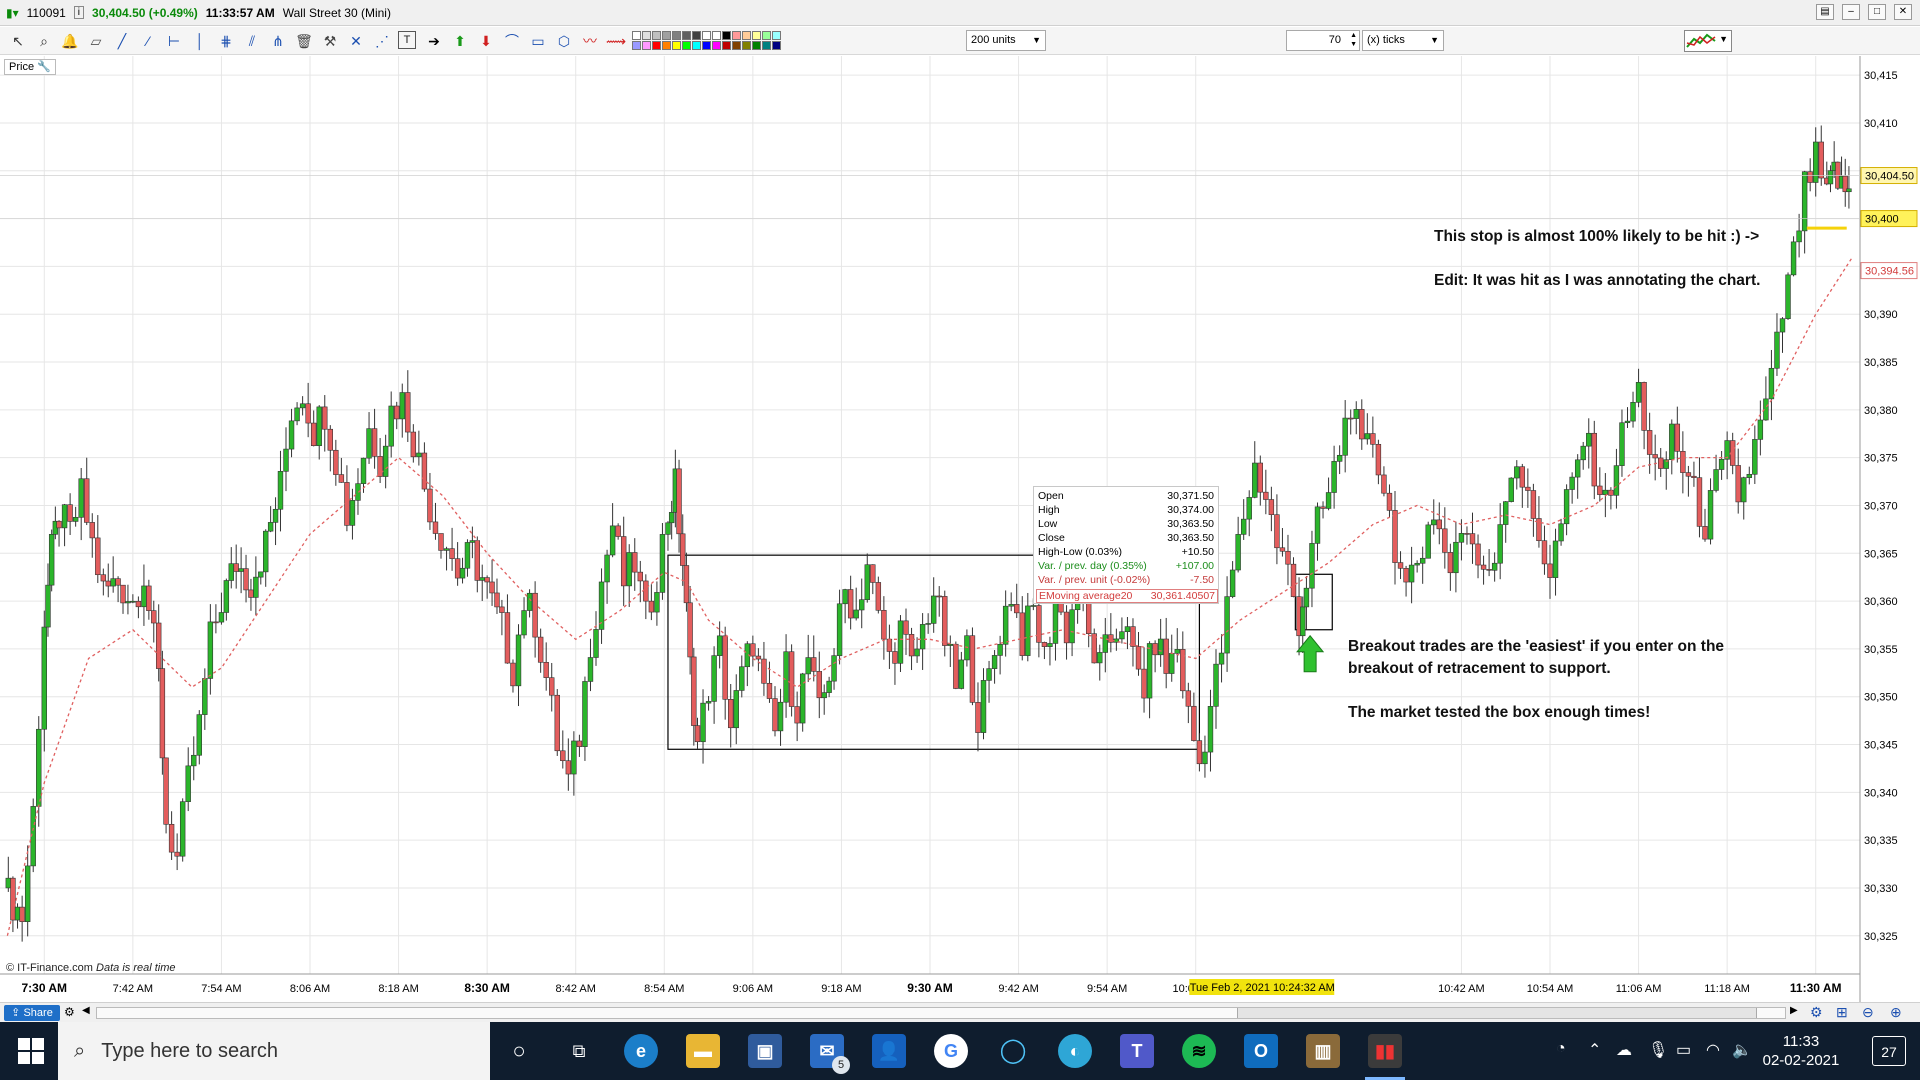 Image resolution: width=1920 pixels, height=1080 pixels. What do you see at coordinates (278, 41) in the screenshot?
I see `pitchfork-icon: ⋔` at bounding box center [278, 41].